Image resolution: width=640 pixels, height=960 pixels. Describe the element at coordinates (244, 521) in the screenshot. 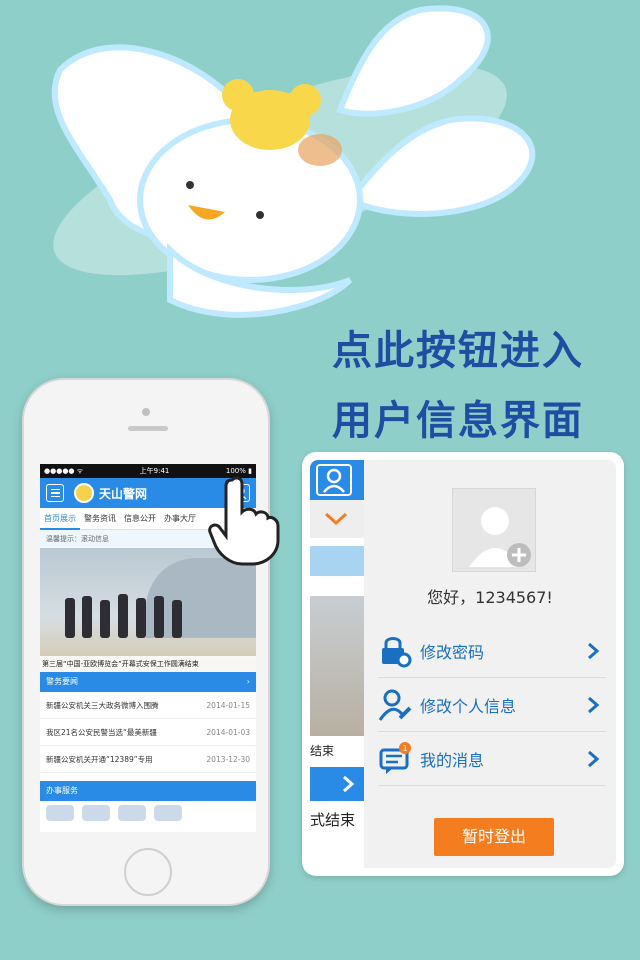

I see `pointing-hand-icon` at that location.